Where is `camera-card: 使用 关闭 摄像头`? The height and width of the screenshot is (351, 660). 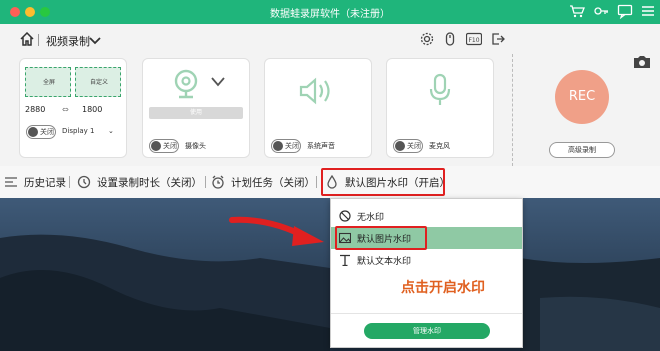
camera-card: 使用 关闭 摄像头 is located at coordinates (196, 108).